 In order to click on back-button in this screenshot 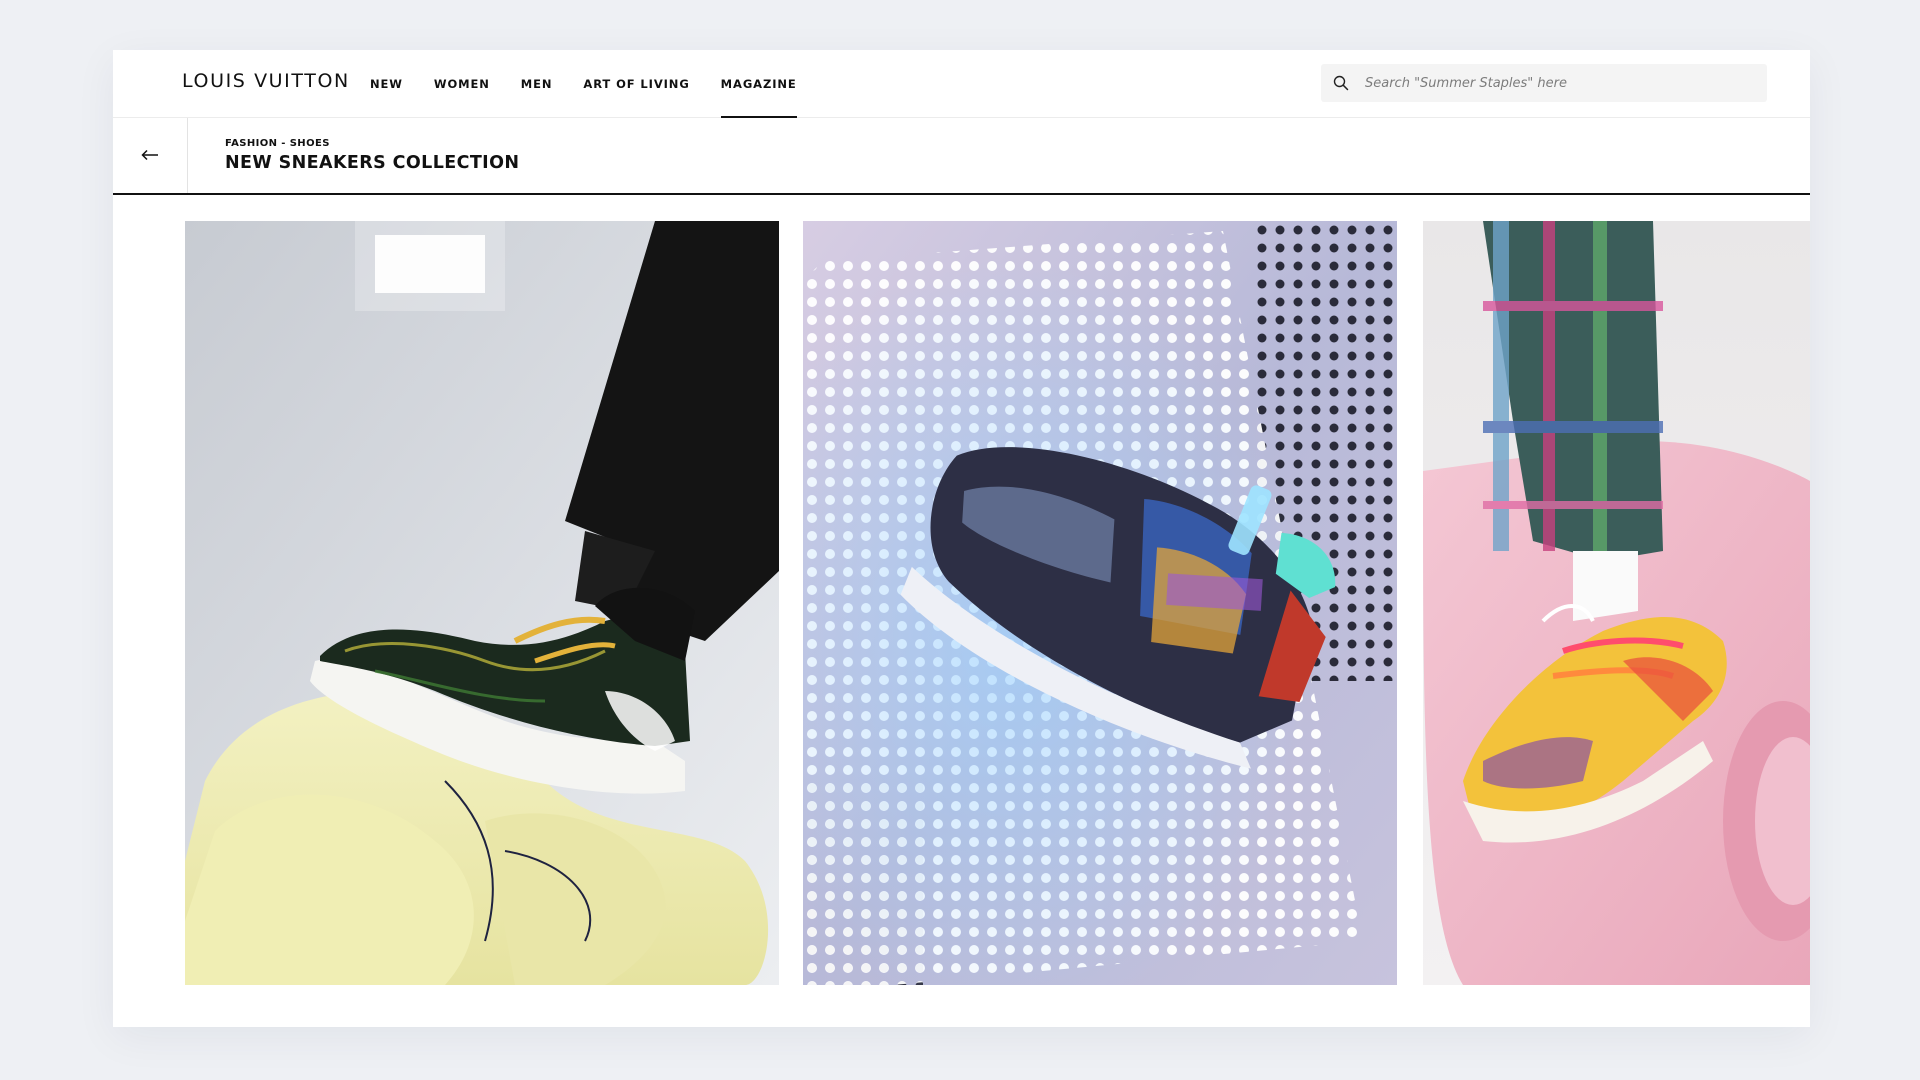, I will do `click(150, 155)`.